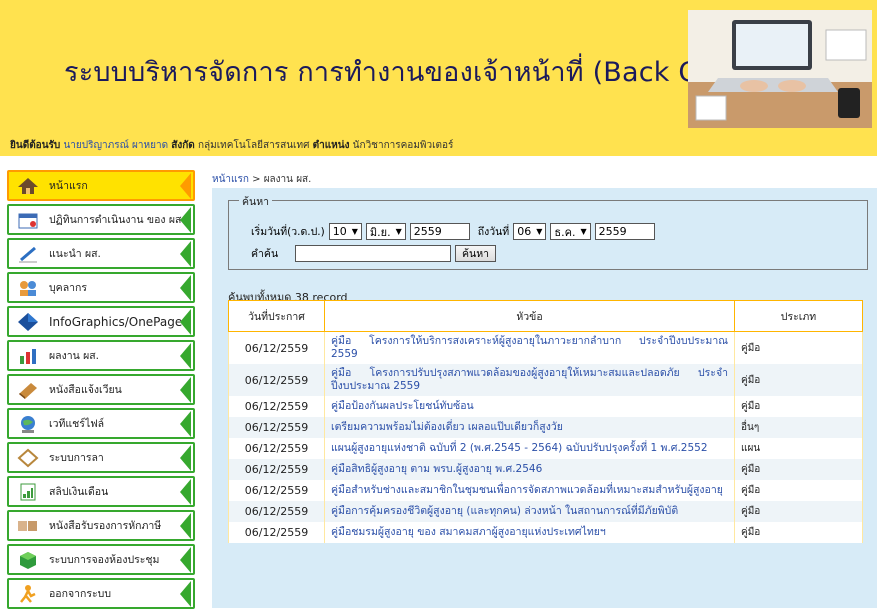  I want to click on column-header-date: วันที่ประกาศ, so click(276, 316).